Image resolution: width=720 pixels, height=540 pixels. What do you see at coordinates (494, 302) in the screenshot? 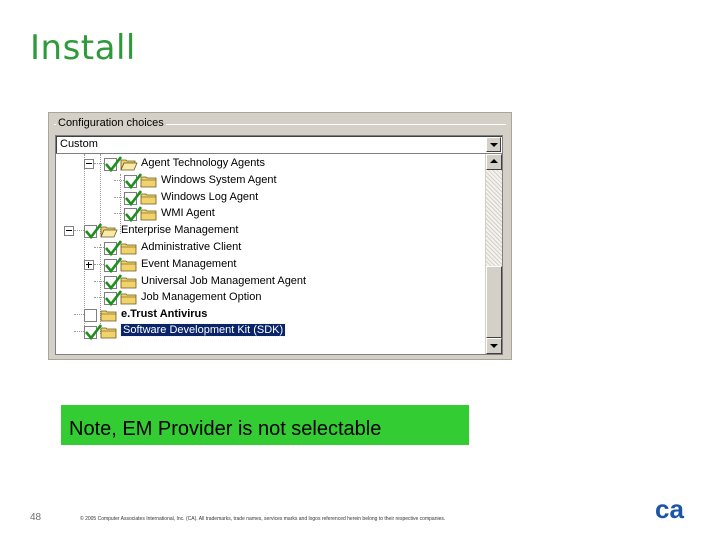
I see `scroll-thumb` at bounding box center [494, 302].